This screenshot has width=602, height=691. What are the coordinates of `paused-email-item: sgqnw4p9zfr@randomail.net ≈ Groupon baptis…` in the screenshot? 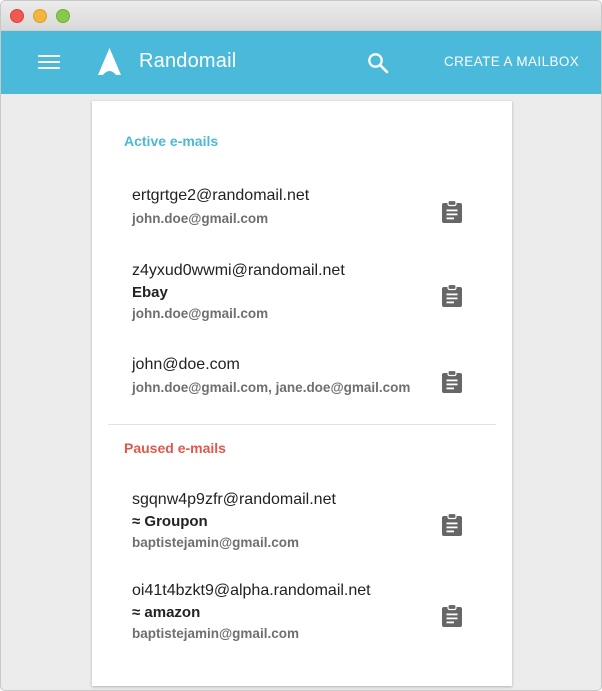 It's located at (302, 522).